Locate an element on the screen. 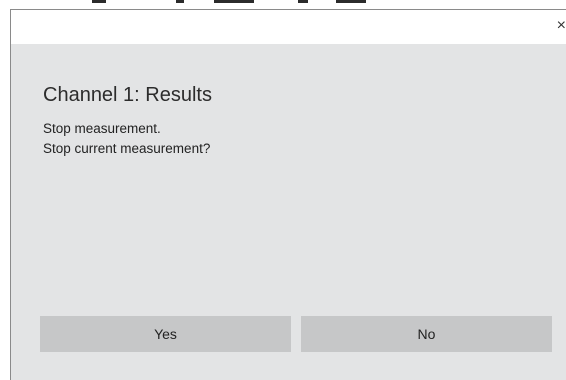 The image size is (566, 380). yes-button: Yes is located at coordinates (165, 334).